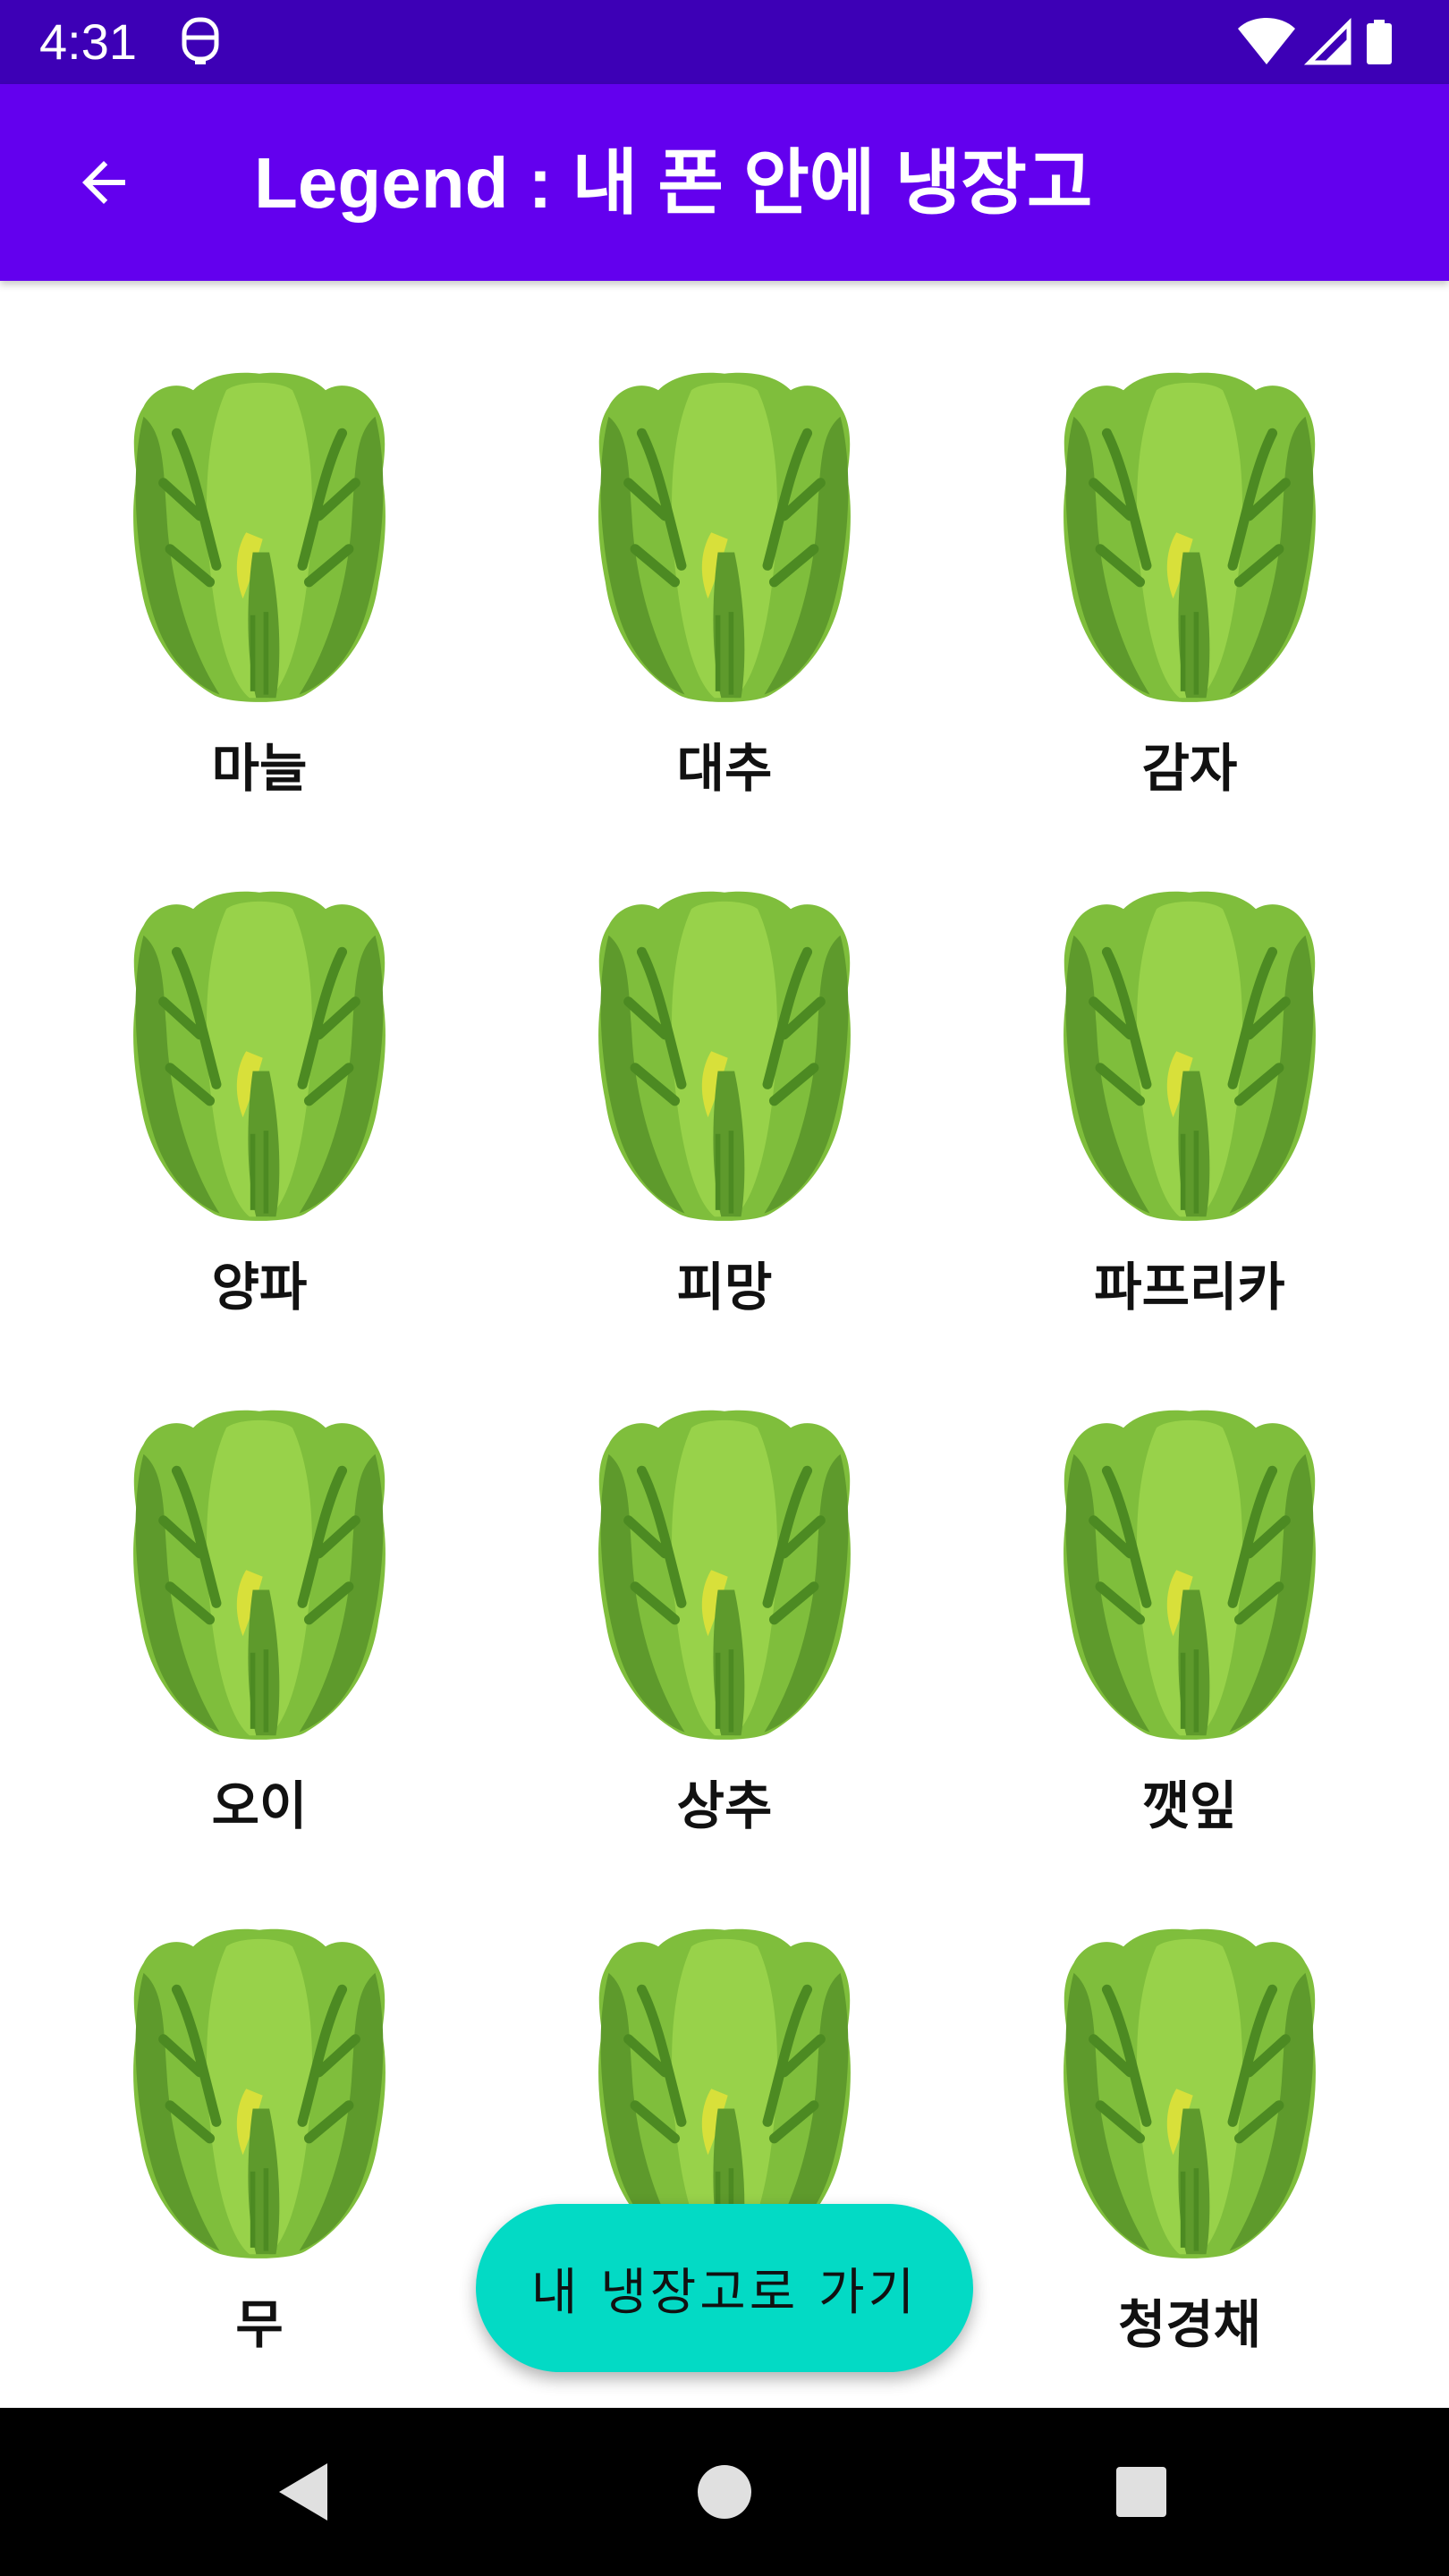 This screenshot has width=1449, height=2576. Describe the element at coordinates (1189, 1805) in the screenshot. I see `item-label: 깻잎` at that location.